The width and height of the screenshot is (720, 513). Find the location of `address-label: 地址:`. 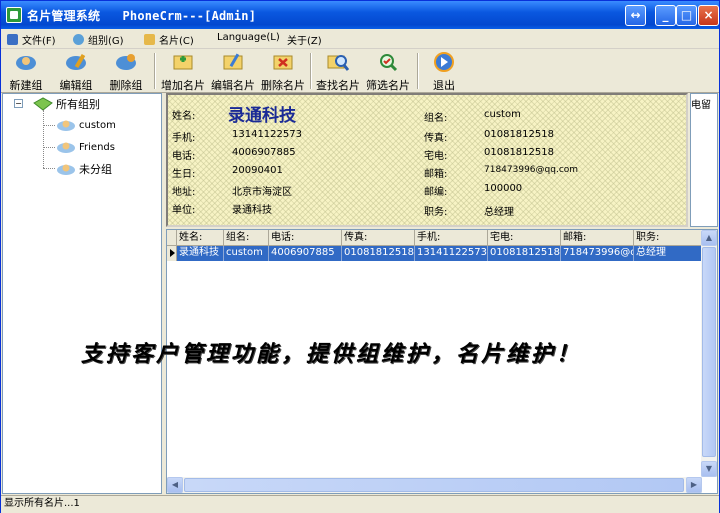

address-label: 地址: is located at coordinates (184, 192).